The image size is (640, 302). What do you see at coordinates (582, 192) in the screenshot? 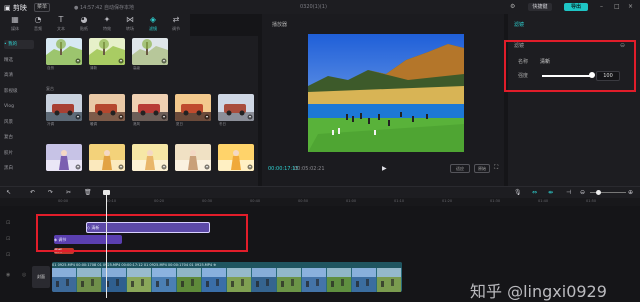
I see `zoom-out-icon: ⊖` at bounding box center [582, 192].